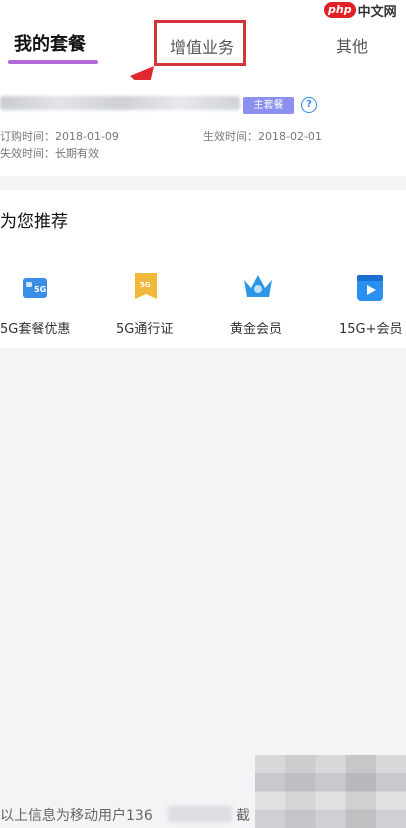  I want to click on rec-label-5g-pass: 5G通行证, so click(144, 327).